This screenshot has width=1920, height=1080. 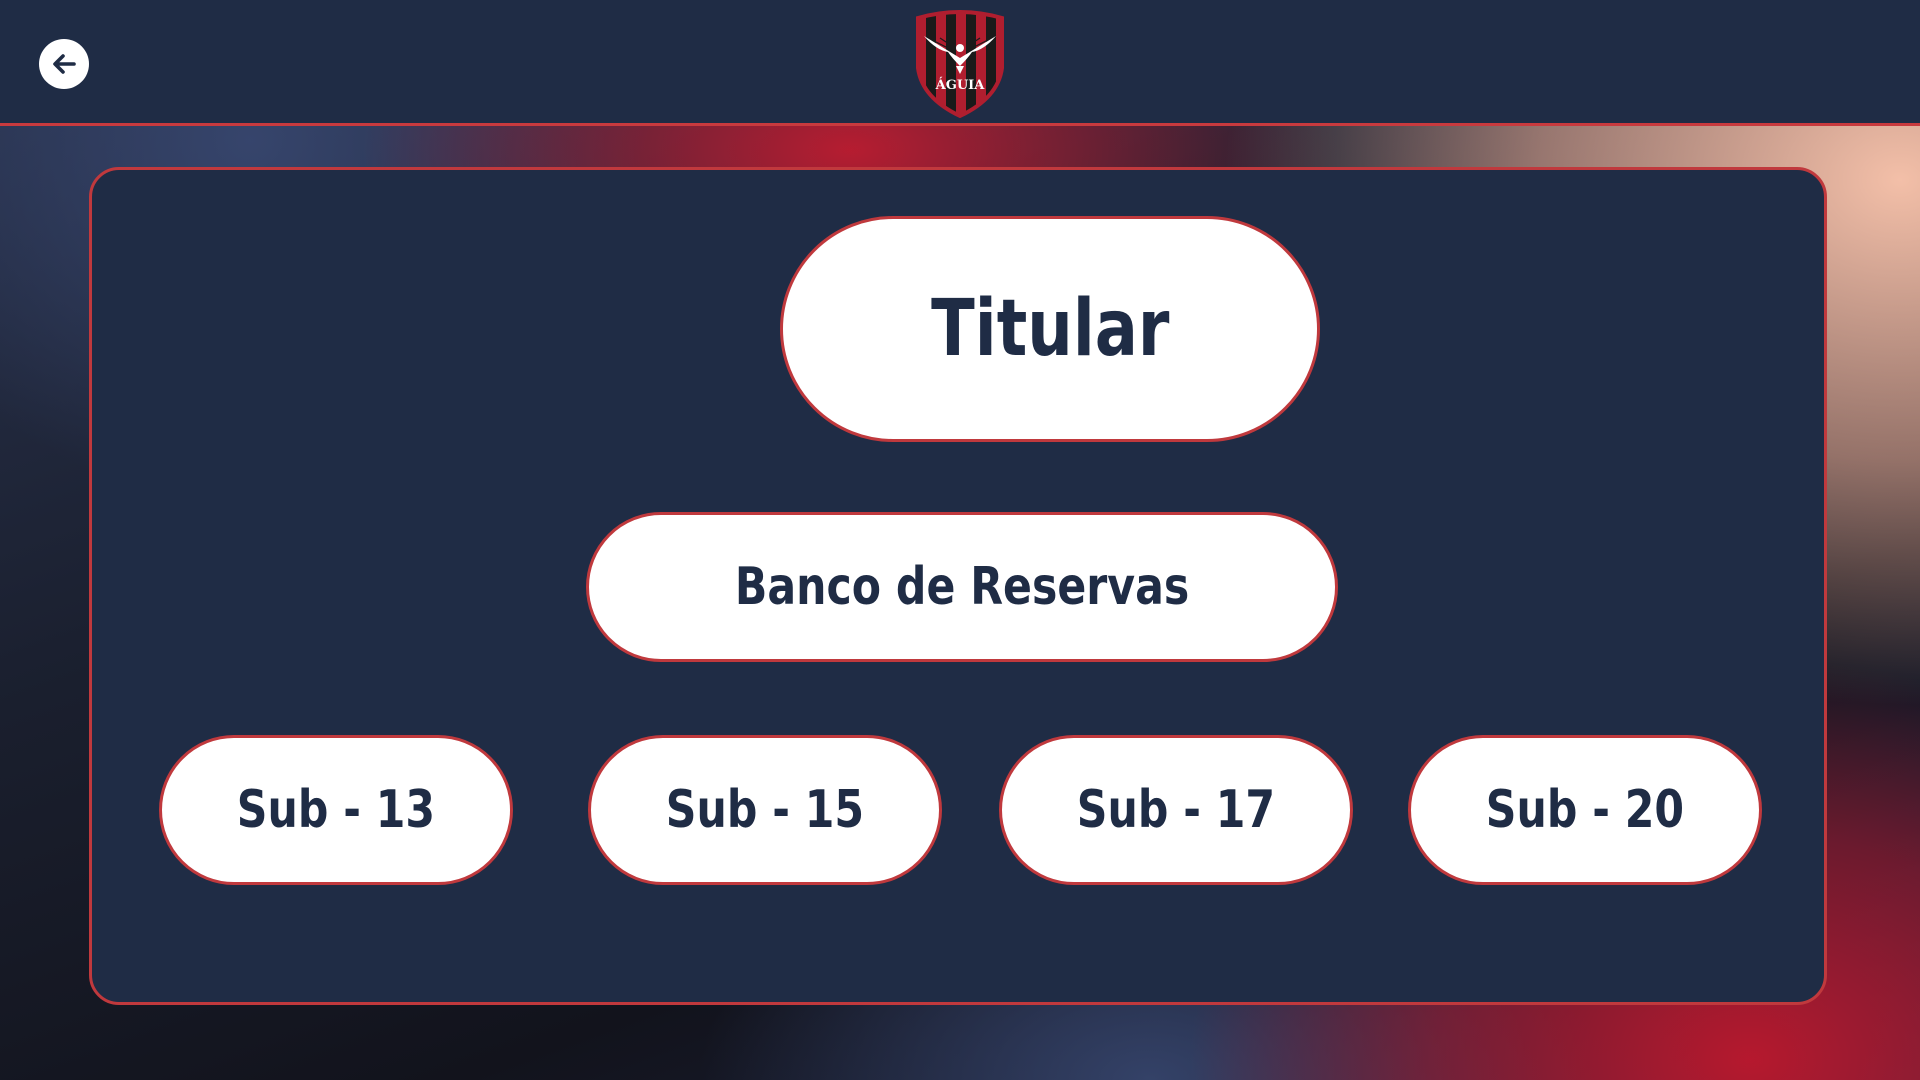 I want to click on banco-label: Banco de Reservas, so click(x=962, y=587).